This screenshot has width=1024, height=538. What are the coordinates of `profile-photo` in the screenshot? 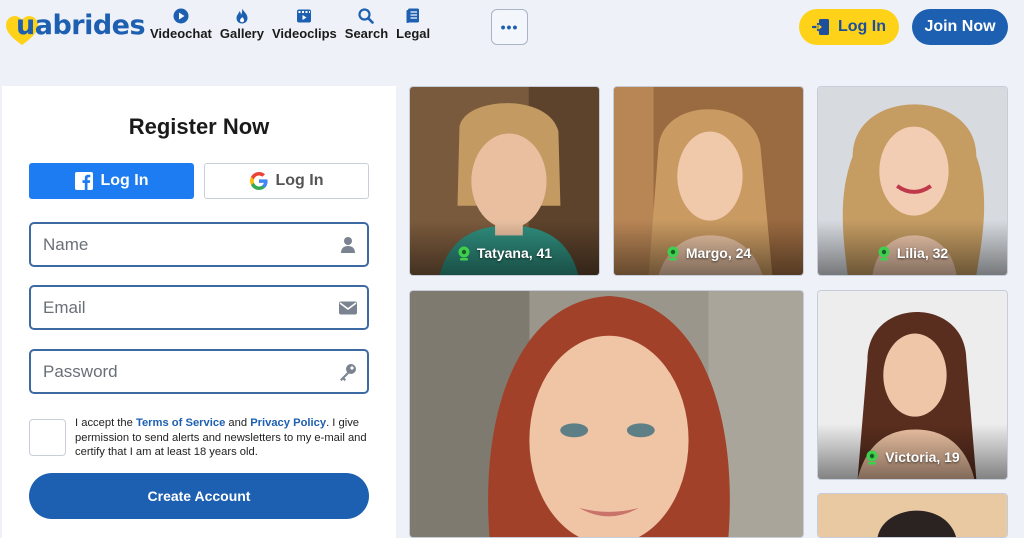 It's located at (912, 515).